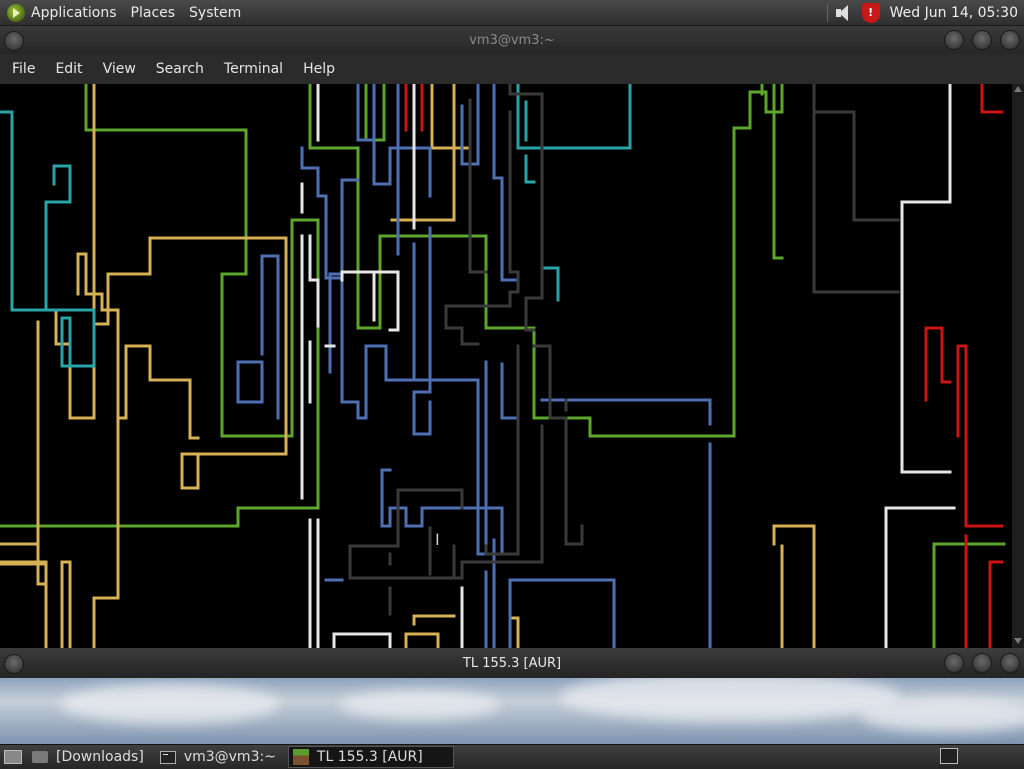  I want to click on terminal-menubar: File Edit View Search Terminal Help, so click(512, 69).